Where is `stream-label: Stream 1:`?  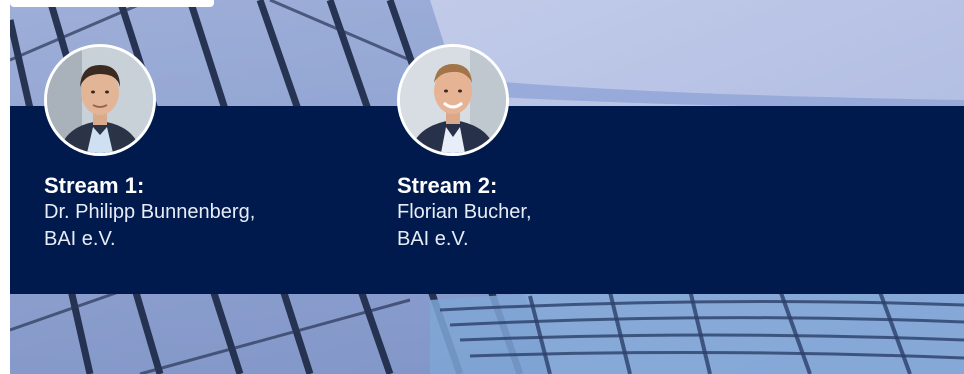
stream-label: Stream 1: is located at coordinates (94, 185).